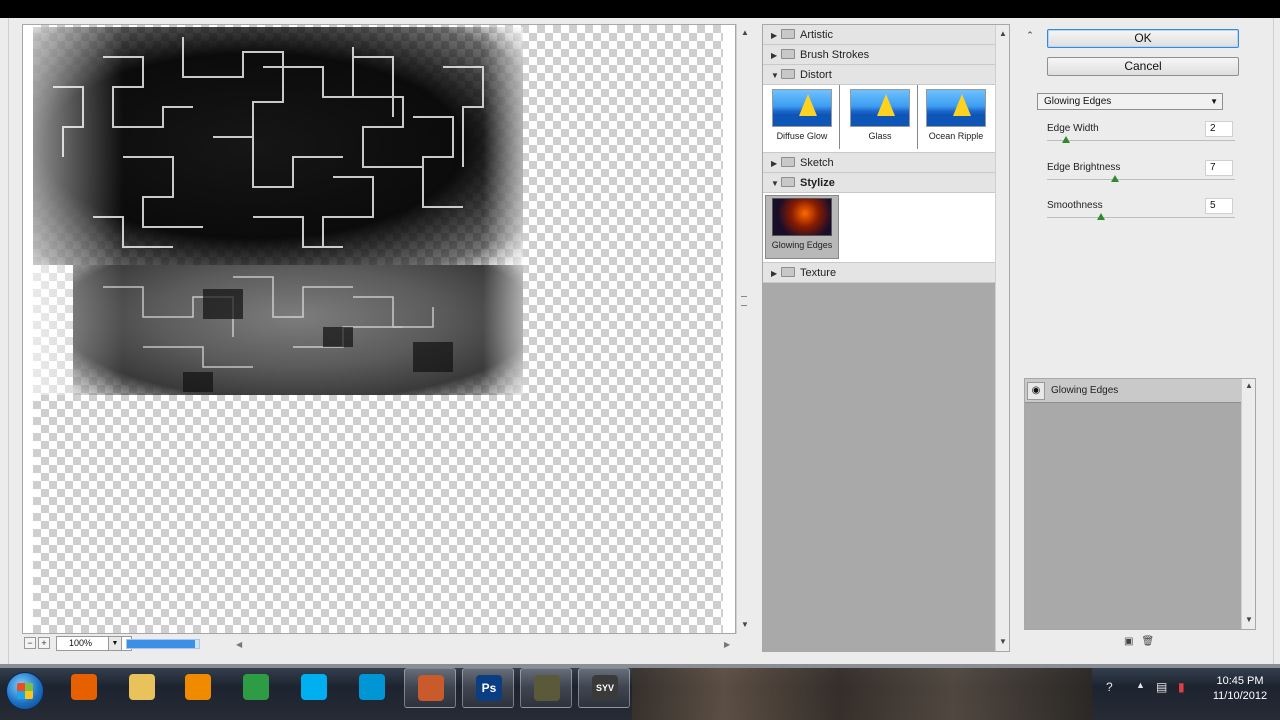 The width and height of the screenshot is (1280, 720). I want to click on render-progress-bar, so click(163, 644).